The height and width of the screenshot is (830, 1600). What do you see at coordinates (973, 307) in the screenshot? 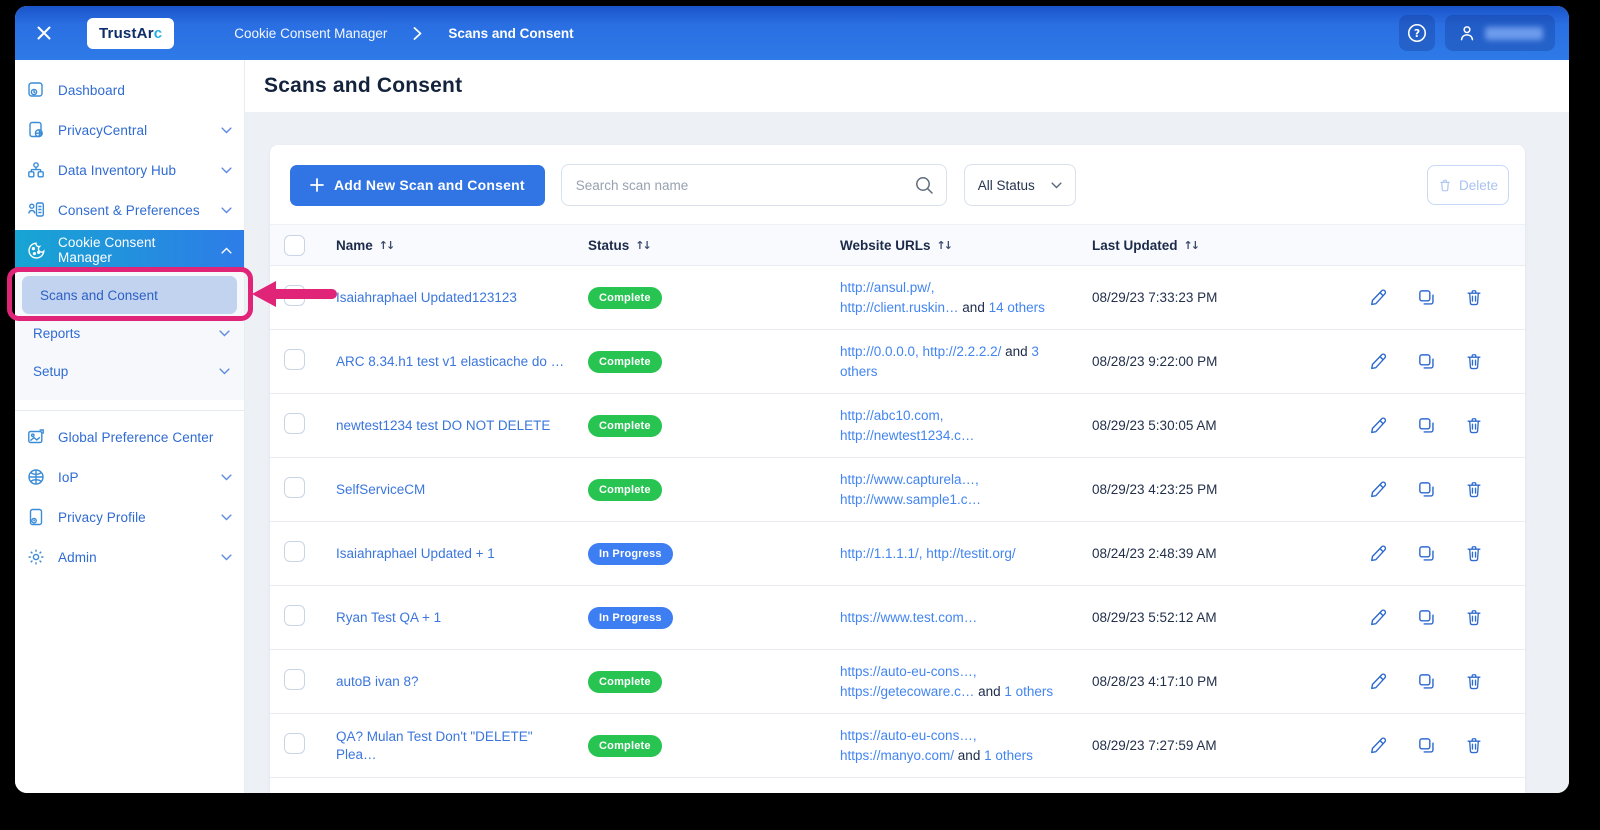
I see `url-text: and` at bounding box center [973, 307].